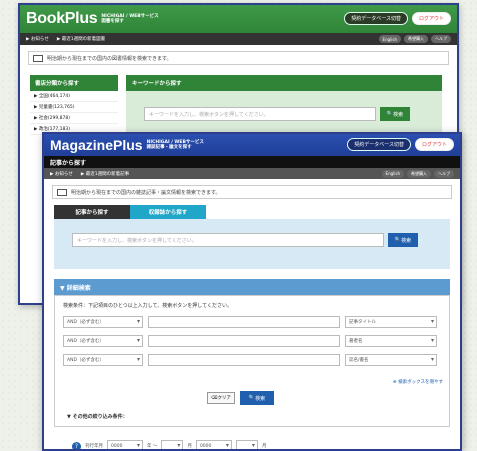 This screenshot has height=451, width=477. What do you see at coordinates (62, 18) in the screenshot?
I see `bookplus-logo: BookPlus` at bounding box center [62, 18].